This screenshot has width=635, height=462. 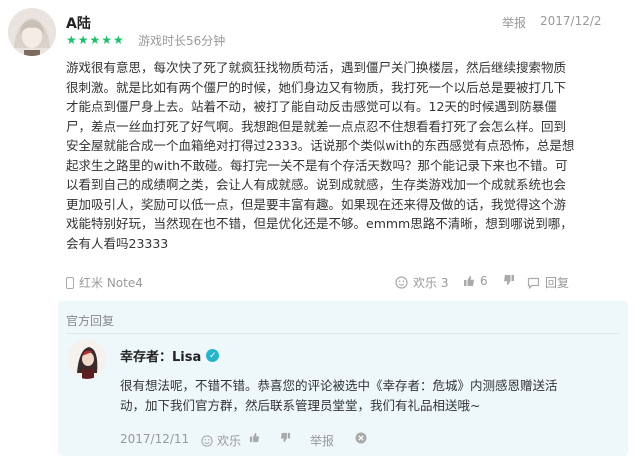 What do you see at coordinates (229, 441) in the screenshot?
I see `official-fun-label: 欢乐` at bounding box center [229, 441].